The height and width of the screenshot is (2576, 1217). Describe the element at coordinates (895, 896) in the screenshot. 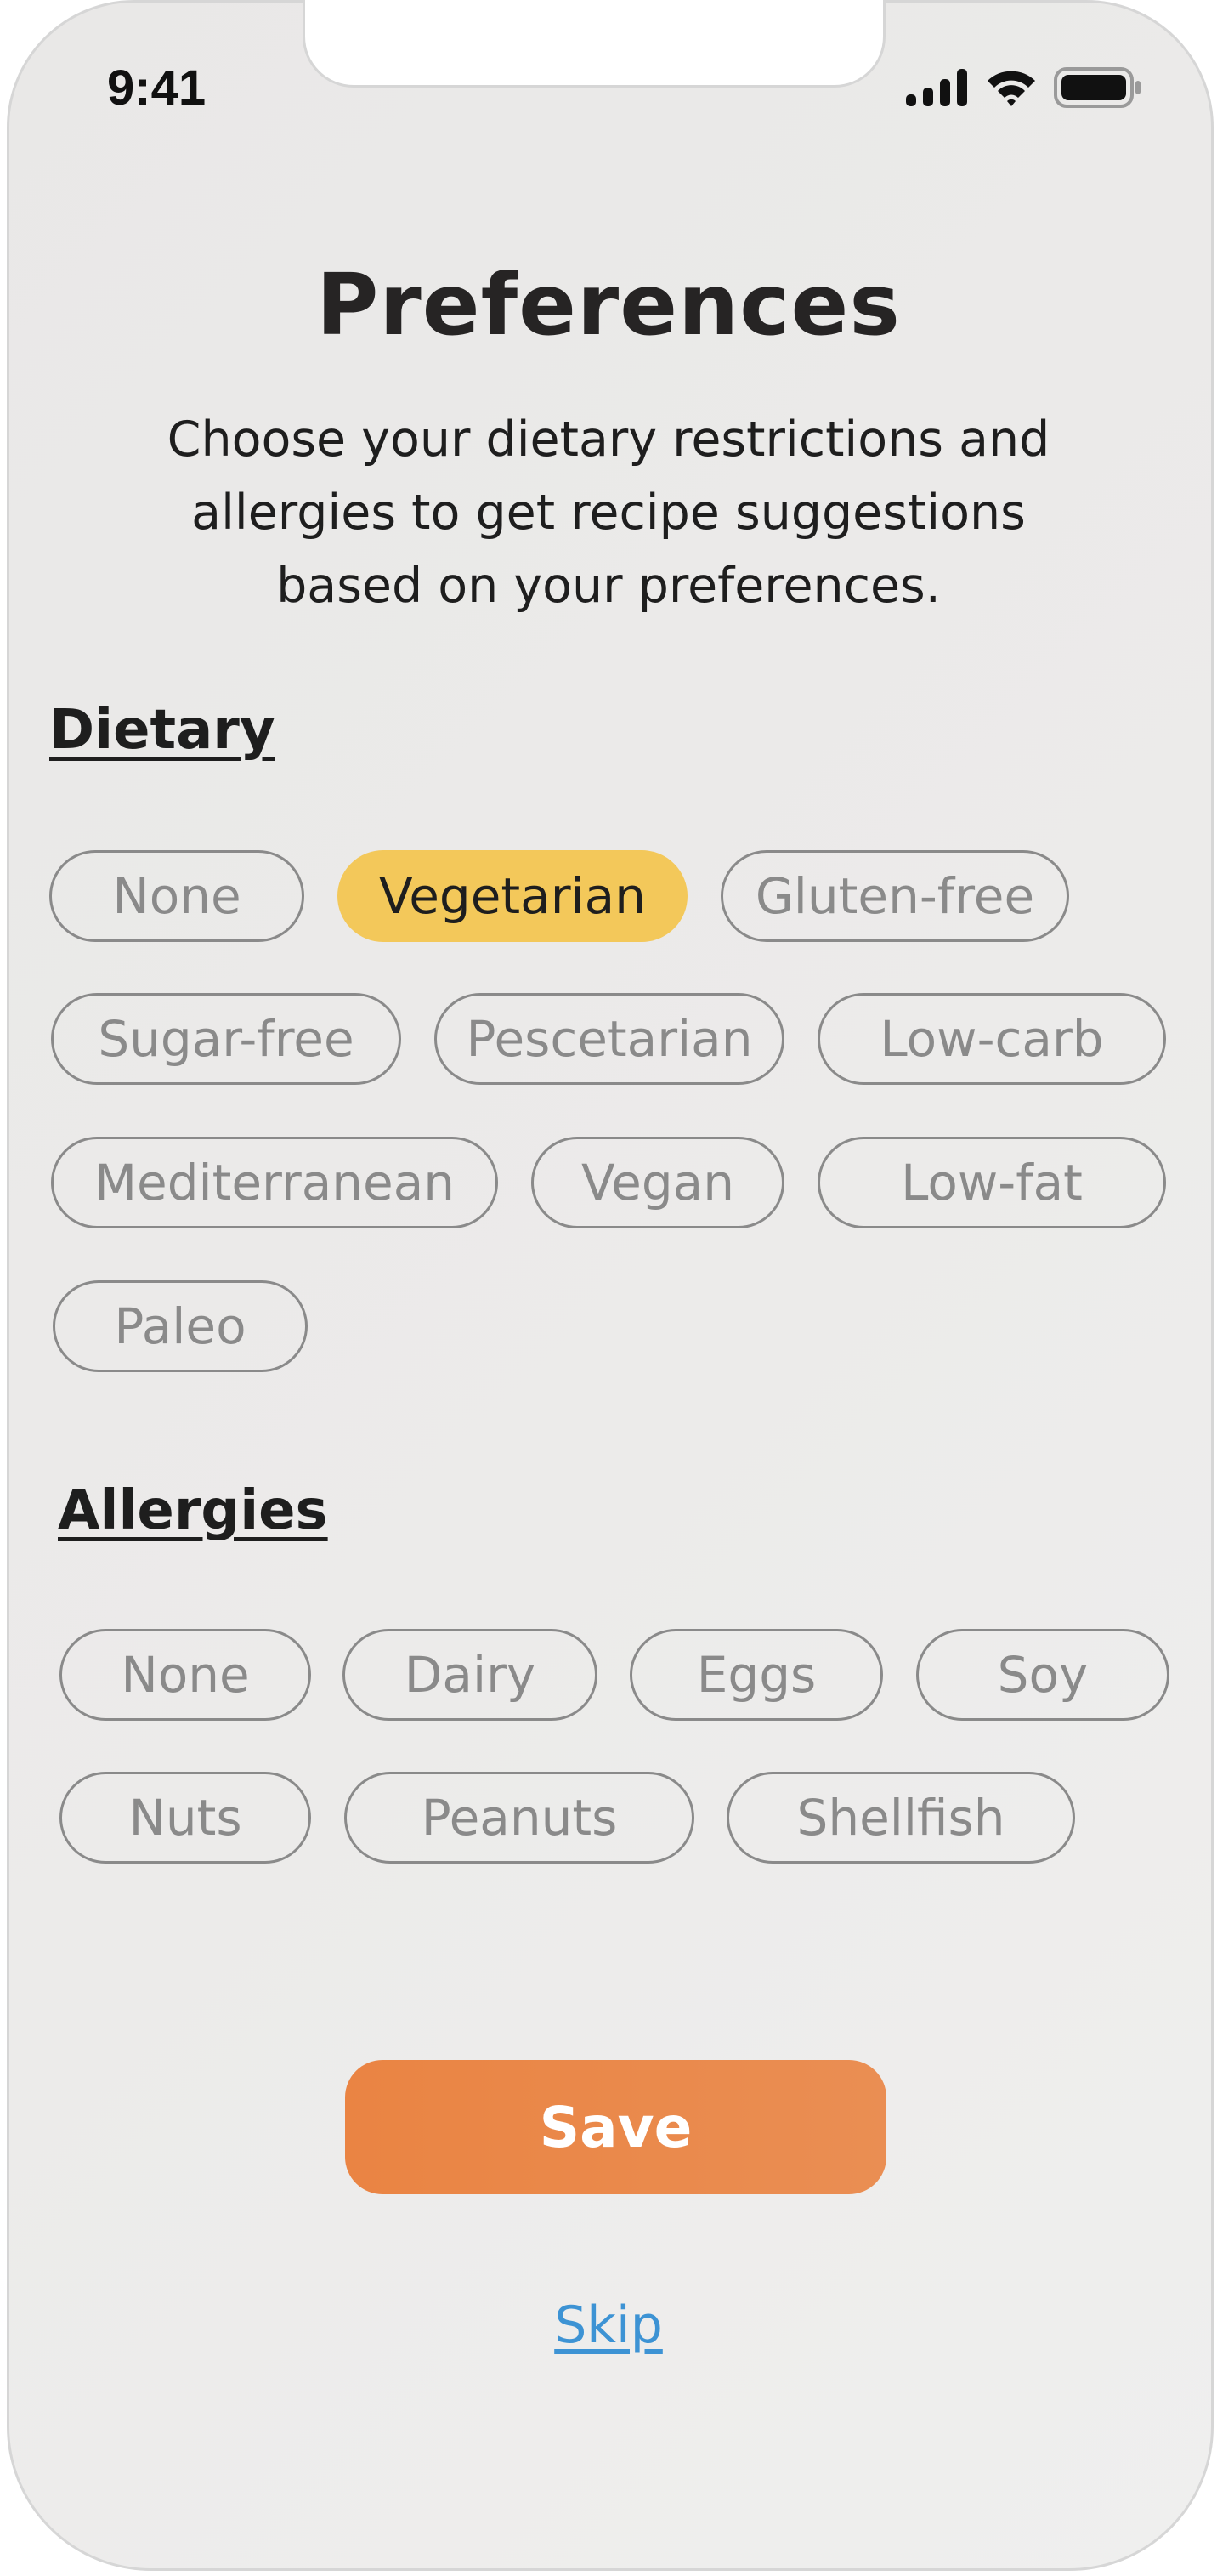

I see `dietary-chip-gluten-free: Gluten-free` at that location.